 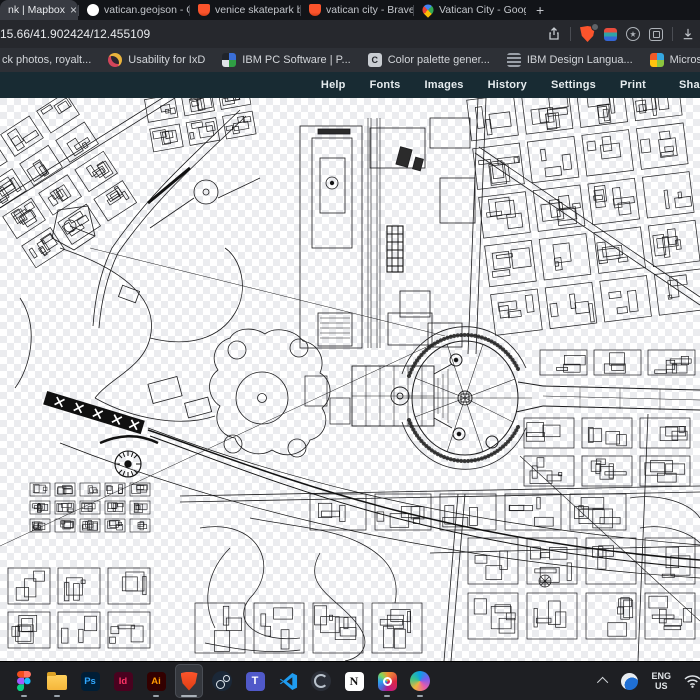 What do you see at coordinates (589, 32) in the screenshot?
I see `brave-shield-icon` at bounding box center [589, 32].